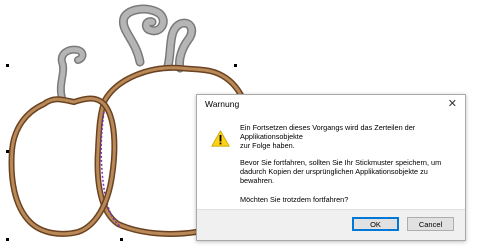  Describe the element at coordinates (430, 224) in the screenshot. I see `cancel-button: Cancel` at that location.